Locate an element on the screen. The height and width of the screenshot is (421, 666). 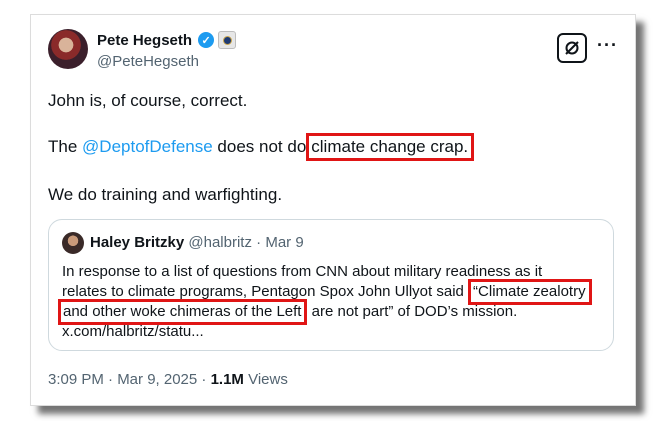
author-name-row: Pete Hegseth ✓ is located at coordinates (167, 40).